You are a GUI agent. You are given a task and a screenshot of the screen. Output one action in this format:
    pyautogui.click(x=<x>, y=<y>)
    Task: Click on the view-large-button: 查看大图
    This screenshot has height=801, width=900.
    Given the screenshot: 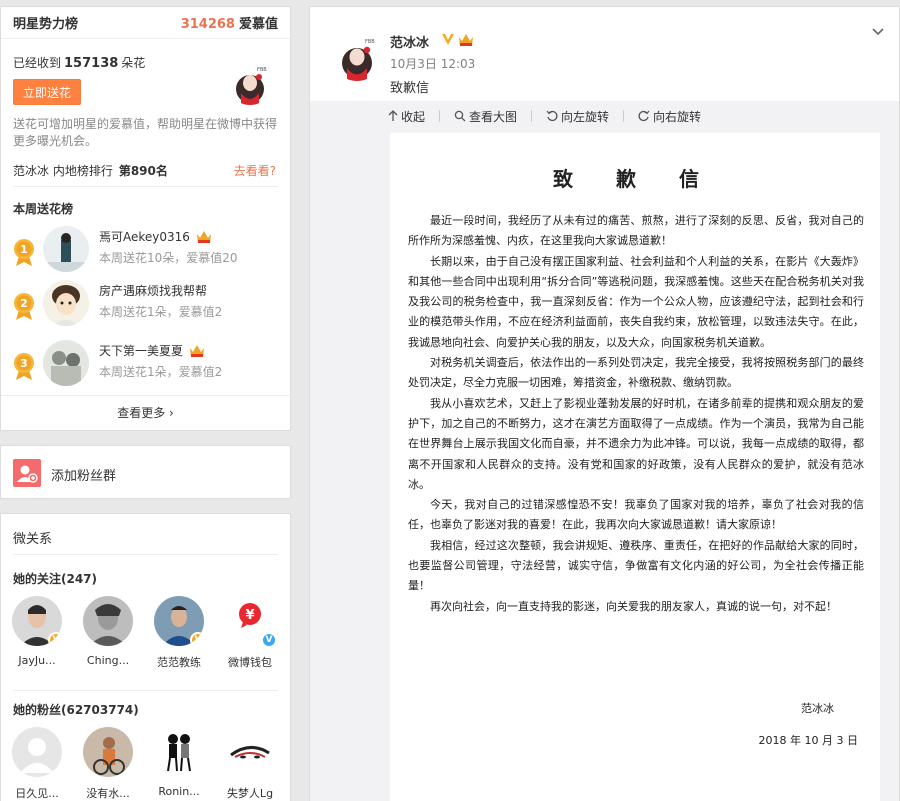 What is the action you would take?
    pyautogui.click(x=485, y=116)
    